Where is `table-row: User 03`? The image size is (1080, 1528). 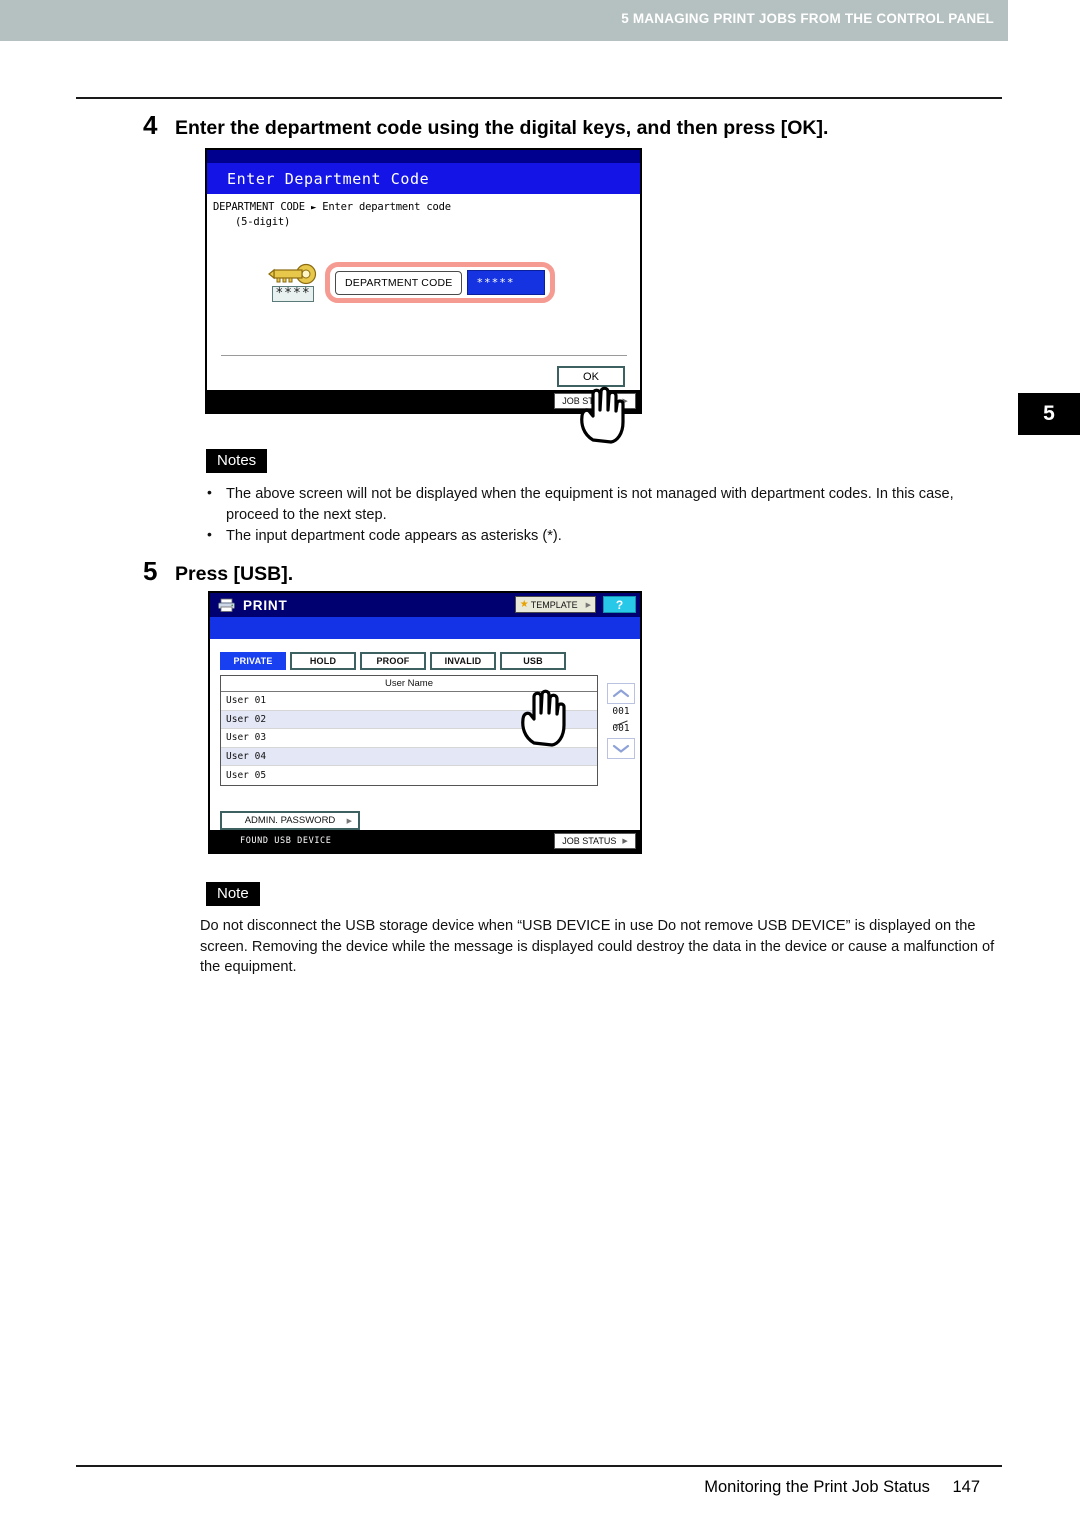
table-row: User 03 is located at coordinates (409, 738).